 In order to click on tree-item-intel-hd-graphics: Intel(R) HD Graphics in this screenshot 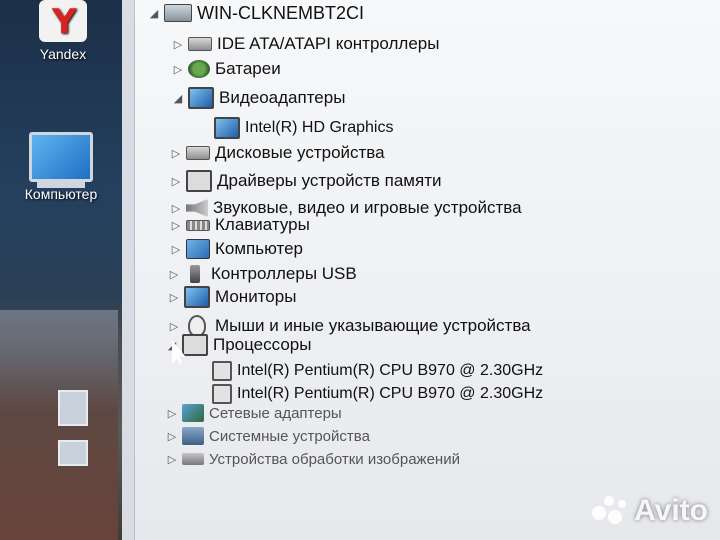, I will do `click(303, 128)`.